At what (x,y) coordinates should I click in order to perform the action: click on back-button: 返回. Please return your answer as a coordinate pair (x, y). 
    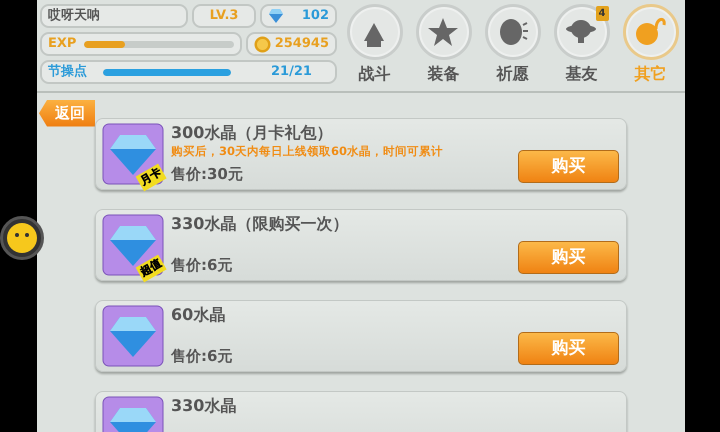
    Looking at the image, I should click on (67, 113).